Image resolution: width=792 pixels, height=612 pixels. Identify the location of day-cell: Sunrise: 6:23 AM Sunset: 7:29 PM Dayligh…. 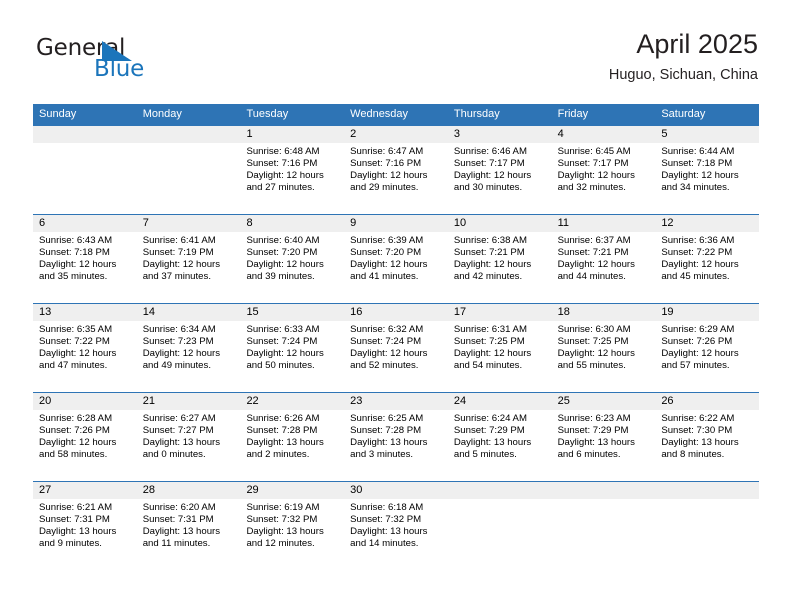
(604, 445).